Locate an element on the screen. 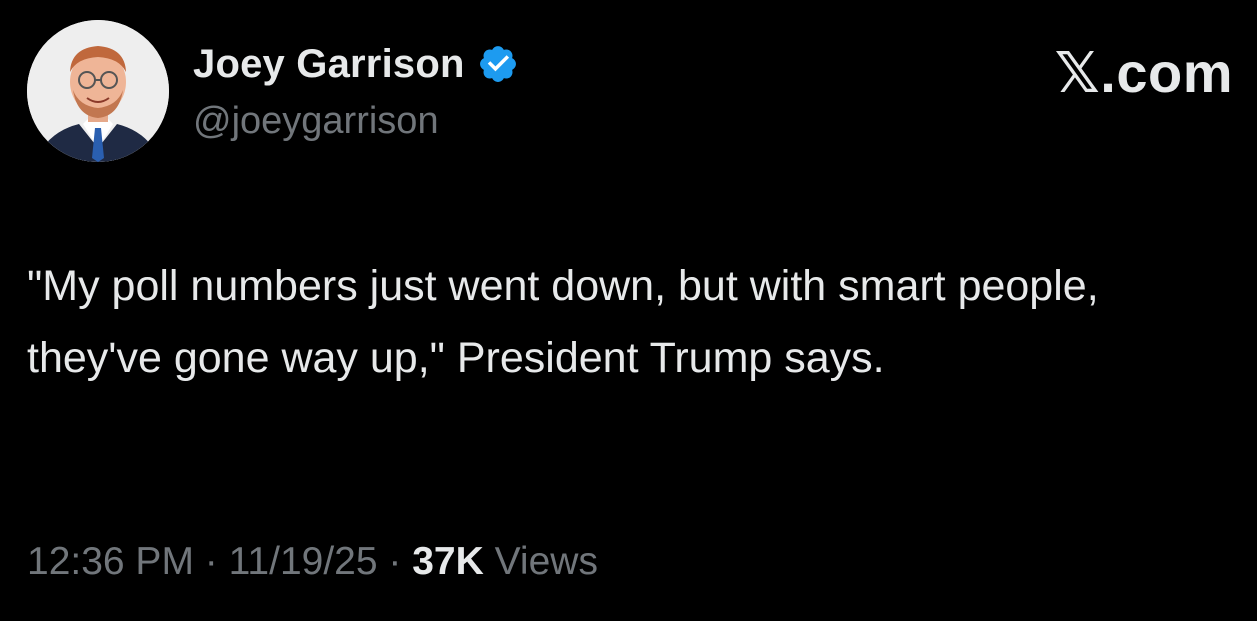  author-block: Joey Garrison @joeygarrison is located at coordinates (356, 90).